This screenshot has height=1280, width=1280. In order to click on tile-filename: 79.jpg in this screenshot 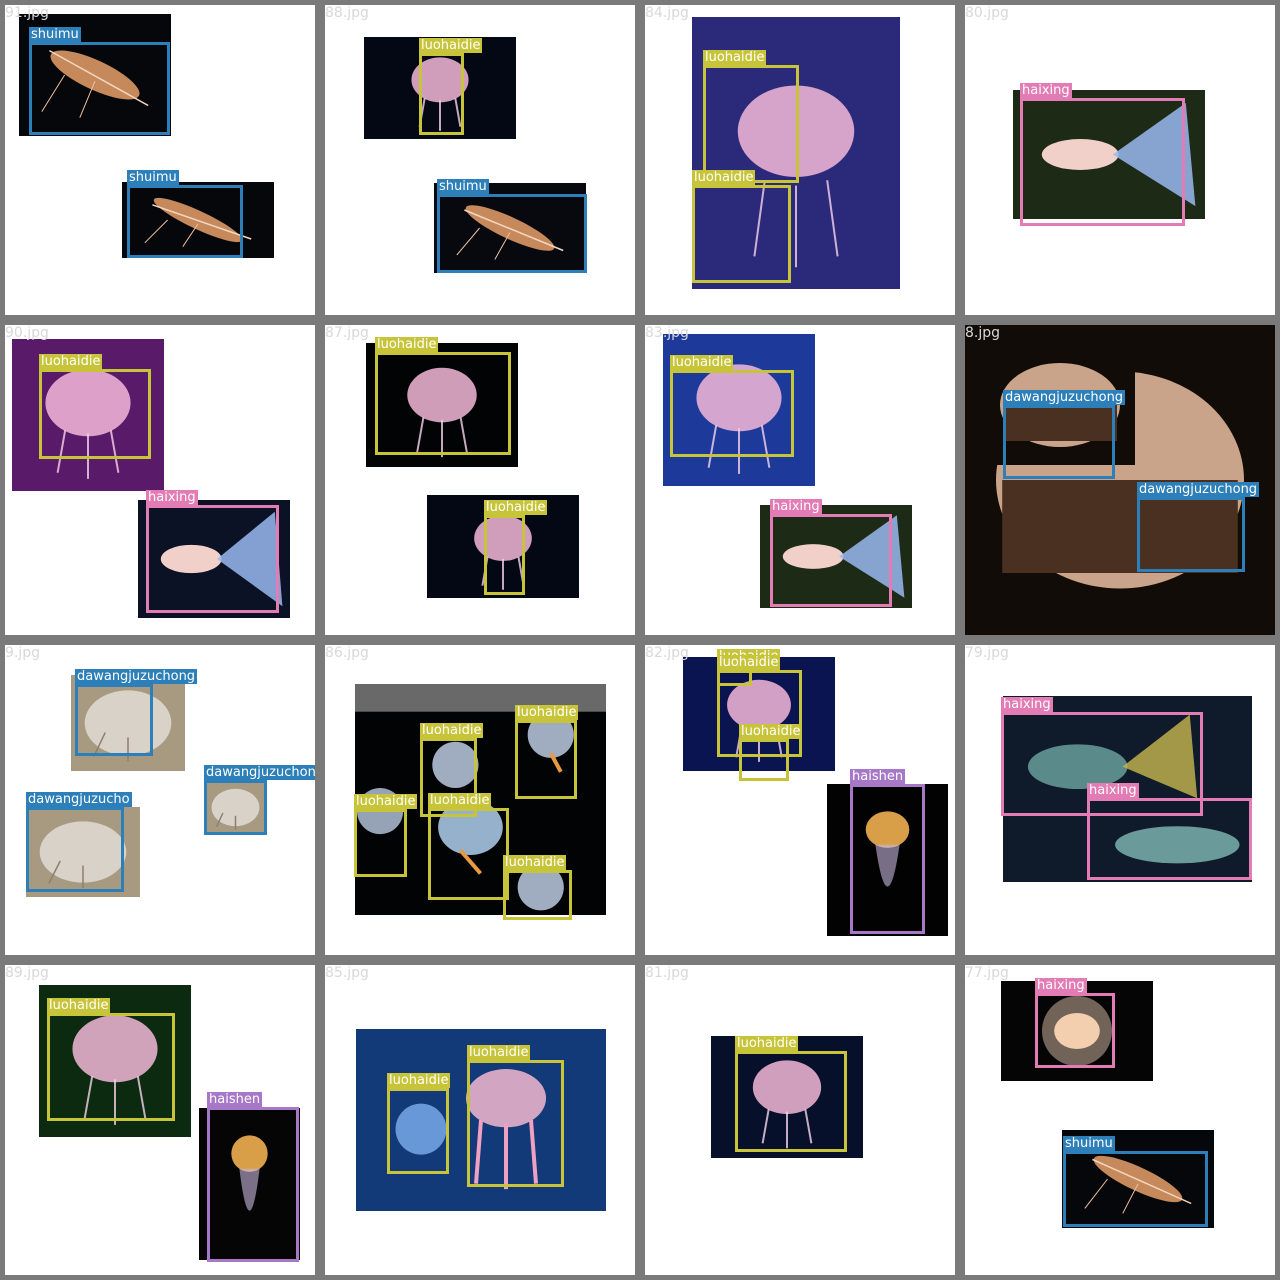, I will do `click(987, 653)`.